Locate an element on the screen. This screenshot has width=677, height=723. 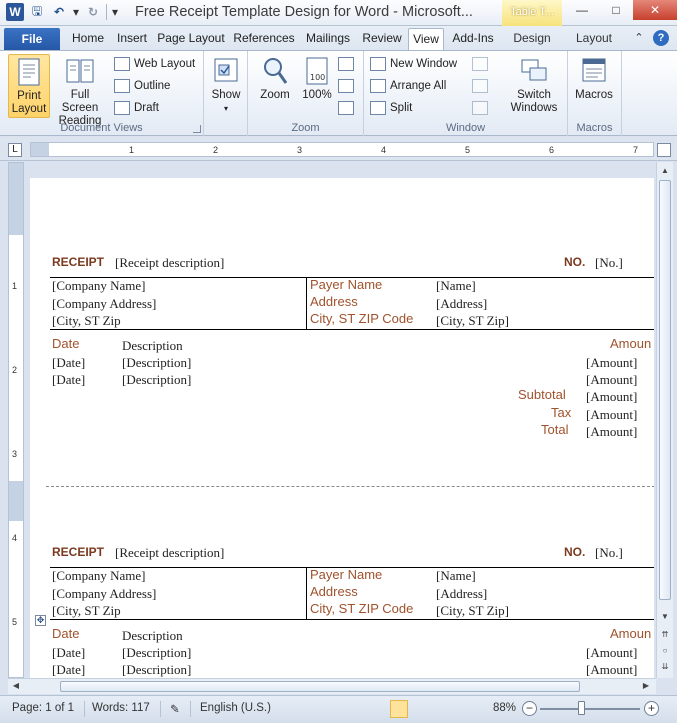
print-layout-view-icon is located at coordinates (399, 709).